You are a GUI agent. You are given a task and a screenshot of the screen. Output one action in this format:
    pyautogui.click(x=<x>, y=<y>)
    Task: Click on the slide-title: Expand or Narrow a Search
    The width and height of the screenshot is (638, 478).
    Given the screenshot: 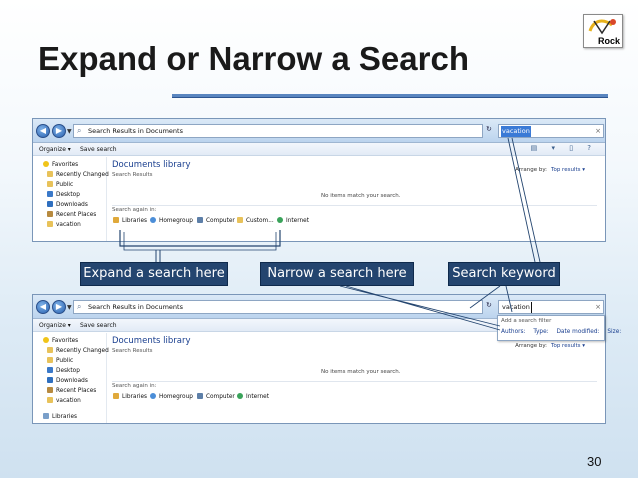 What is the action you would take?
    pyautogui.click(x=253, y=58)
    